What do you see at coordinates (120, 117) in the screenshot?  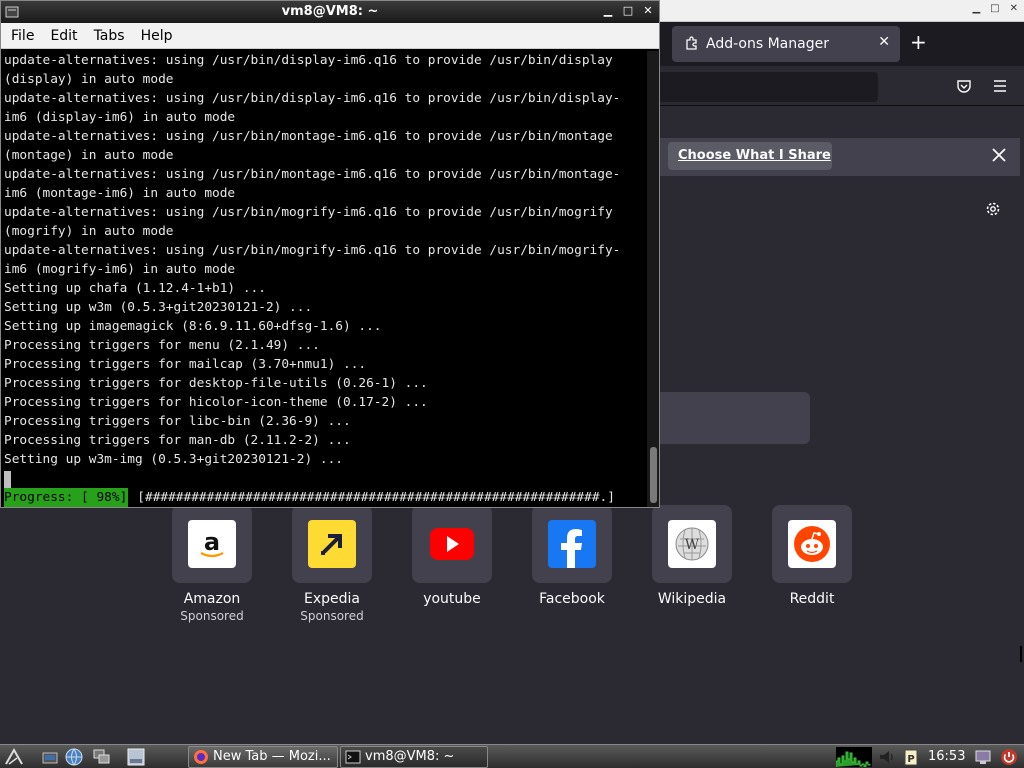 I see `terminal-line: im6 (display-im6) in auto mode` at bounding box center [120, 117].